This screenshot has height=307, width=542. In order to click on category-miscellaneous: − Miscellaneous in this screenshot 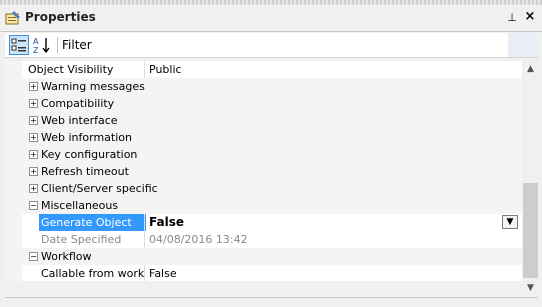, I will do `click(272, 206)`.